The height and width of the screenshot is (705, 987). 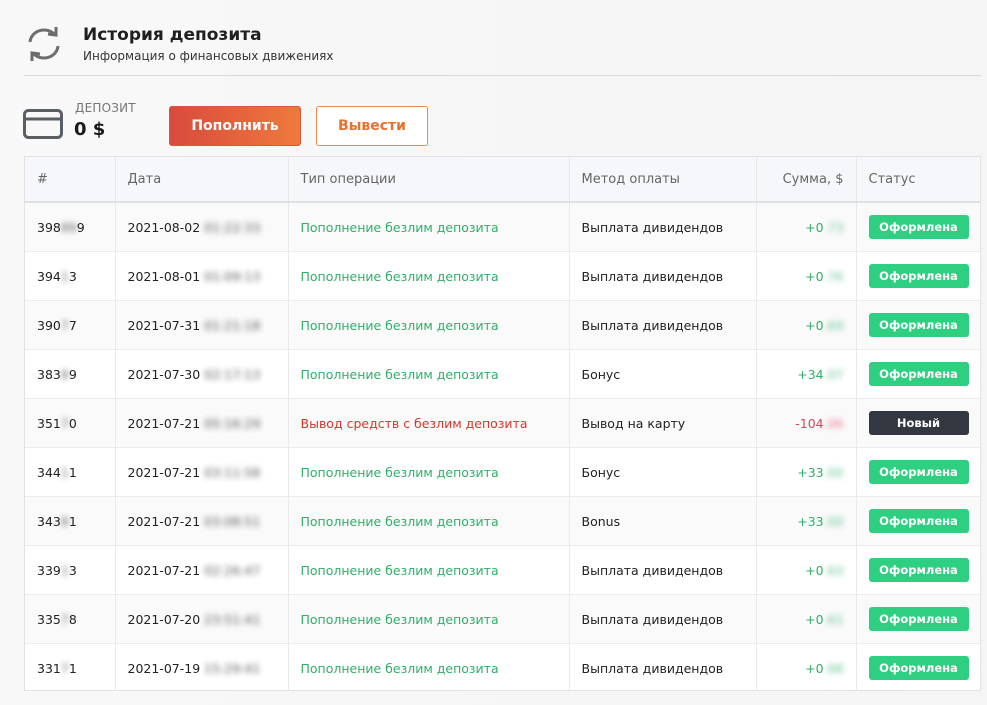 I want to click on time-hidden: 01:21:18, so click(x=232, y=325).